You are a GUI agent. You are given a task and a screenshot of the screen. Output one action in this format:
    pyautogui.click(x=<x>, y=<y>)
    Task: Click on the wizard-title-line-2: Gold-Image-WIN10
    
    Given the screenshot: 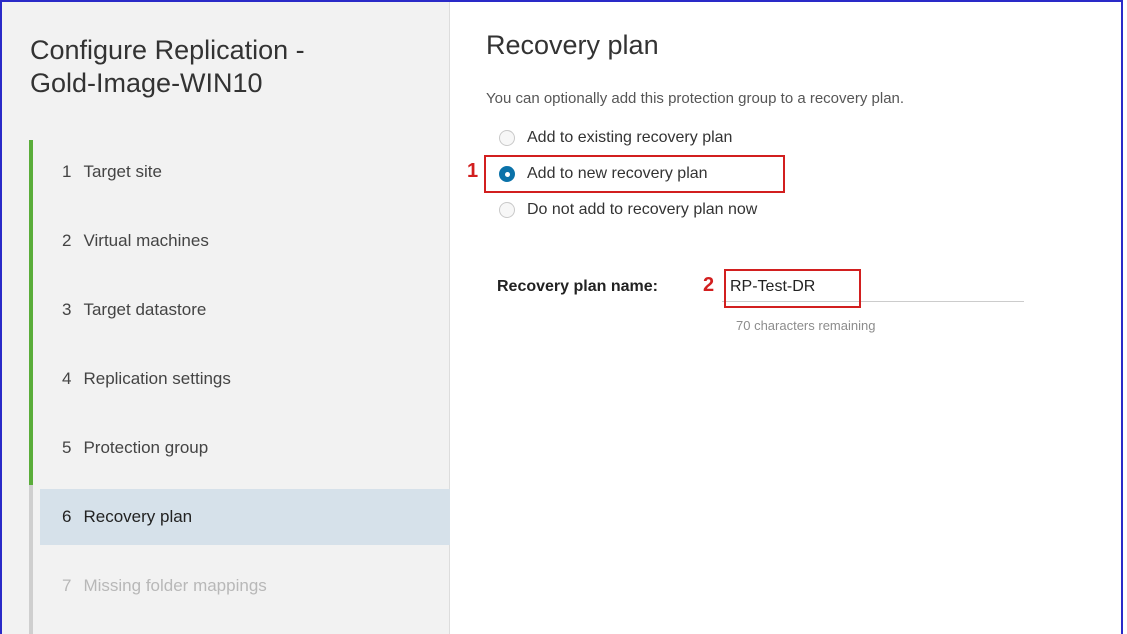 What is the action you would take?
    pyautogui.click(x=146, y=83)
    